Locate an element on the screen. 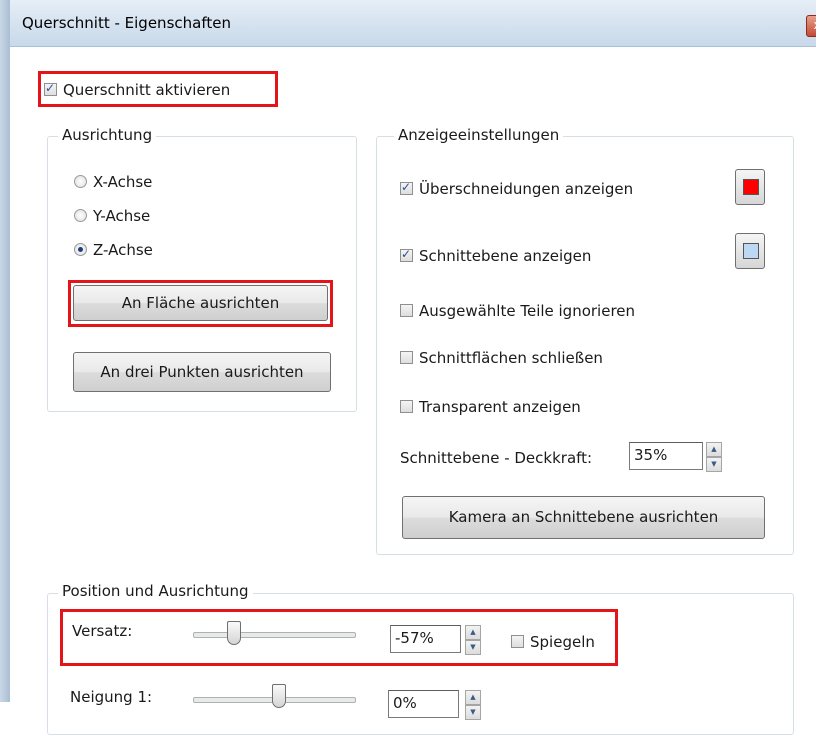 Image resolution: width=816 pixels, height=735 pixels. radio-x-axis: X-Achse is located at coordinates (113, 181).